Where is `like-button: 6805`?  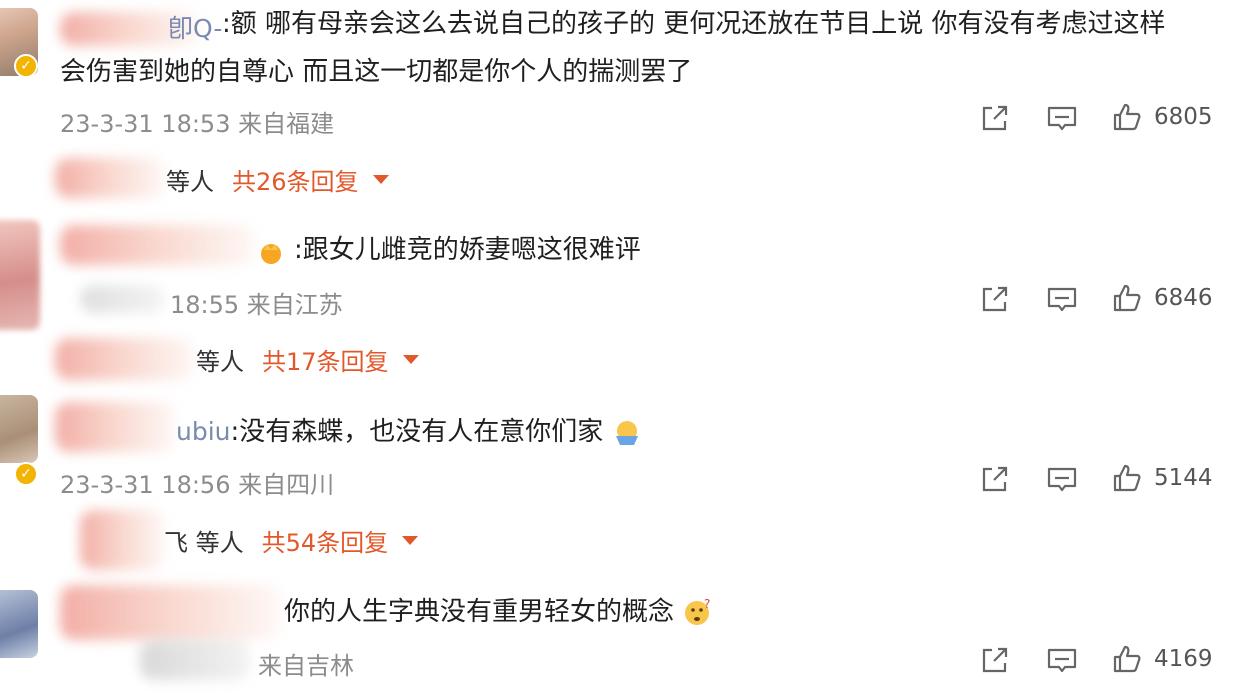 like-button: 6805 is located at coordinates (1162, 117).